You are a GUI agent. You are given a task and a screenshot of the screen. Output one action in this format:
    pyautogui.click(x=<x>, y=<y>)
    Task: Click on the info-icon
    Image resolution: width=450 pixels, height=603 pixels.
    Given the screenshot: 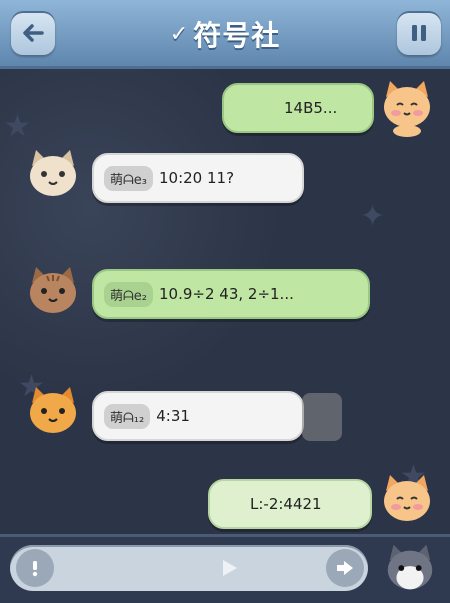 What is the action you would take?
    pyautogui.click(x=35, y=569)
    